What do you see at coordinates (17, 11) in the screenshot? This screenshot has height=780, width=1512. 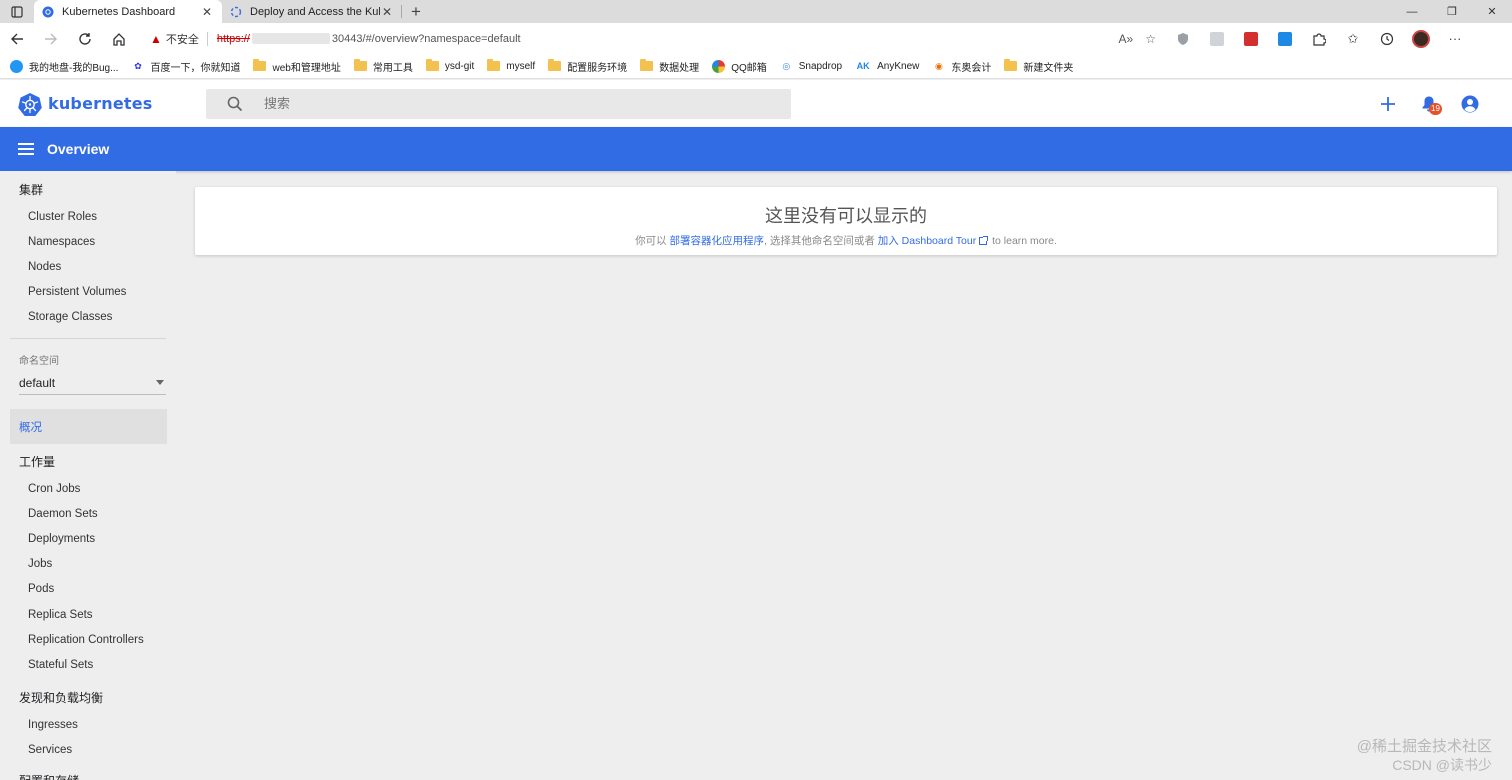 I see `tab-actions-button` at bounding box center [17, 11].